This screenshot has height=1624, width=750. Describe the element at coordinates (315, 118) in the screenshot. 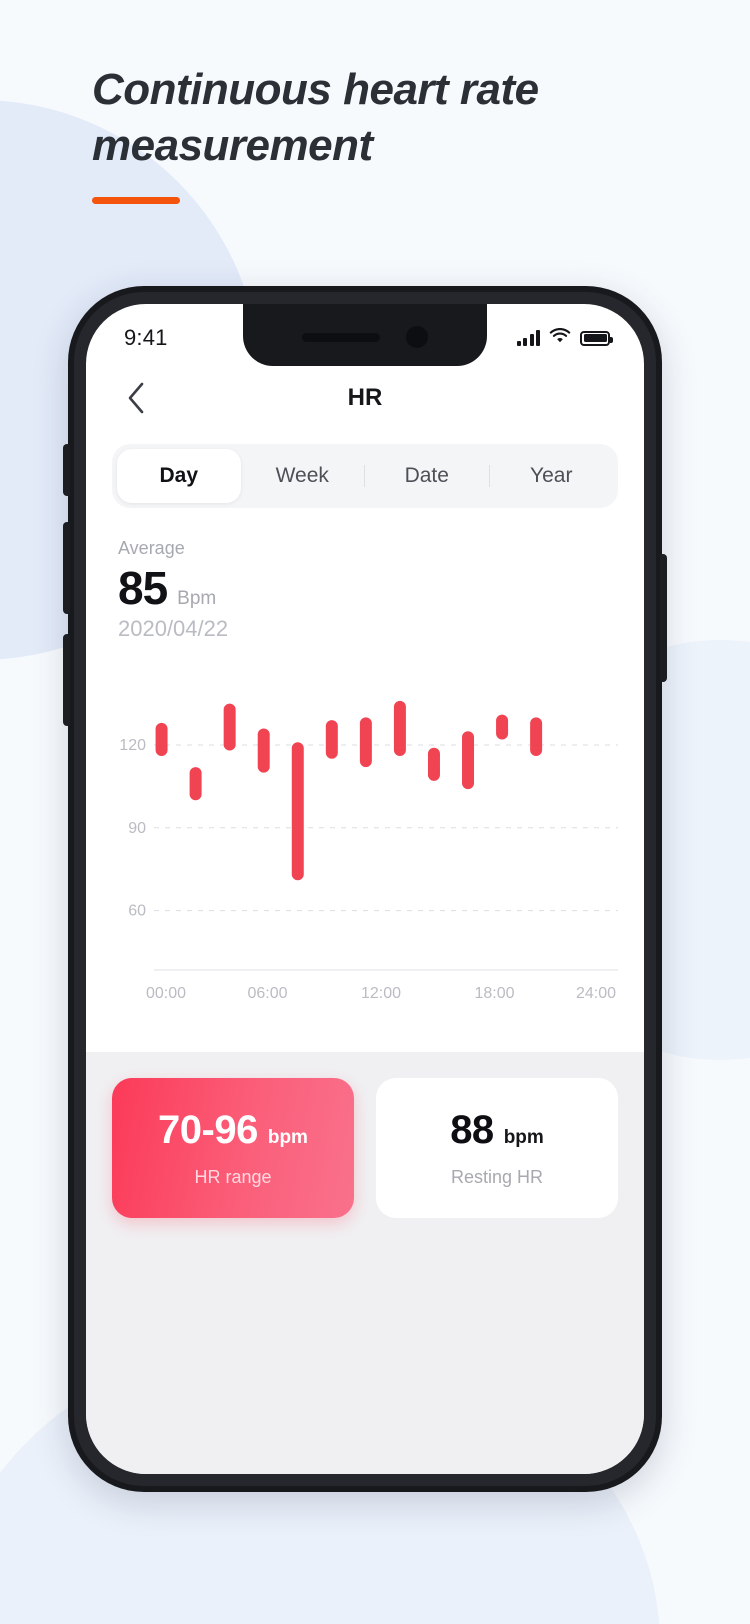

I see `page-title: Continuous heart rate measurement` at that location.